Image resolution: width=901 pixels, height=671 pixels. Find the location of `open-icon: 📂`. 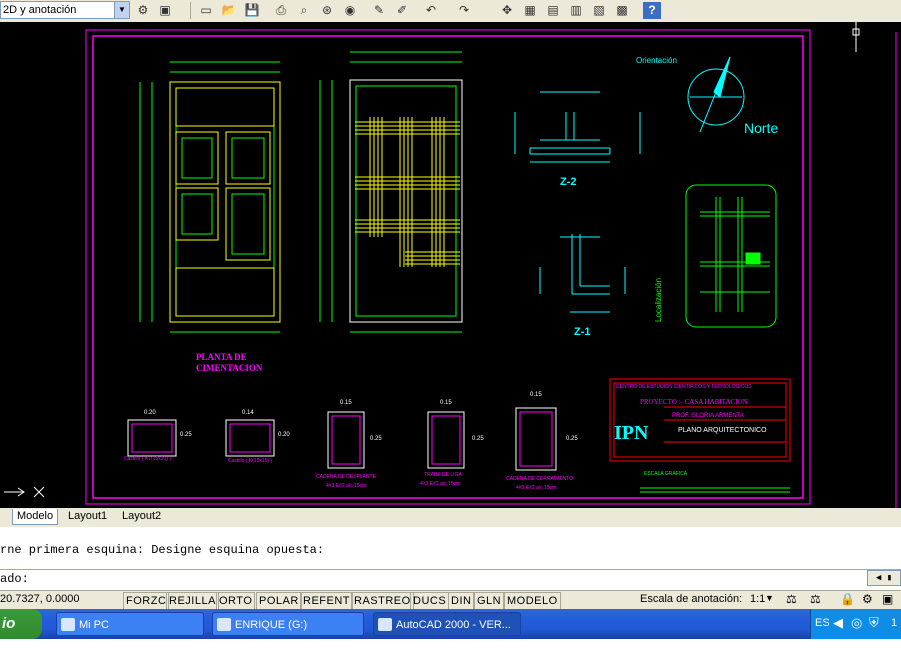

open-icon: 📂 is located at coordinates (229, 10).